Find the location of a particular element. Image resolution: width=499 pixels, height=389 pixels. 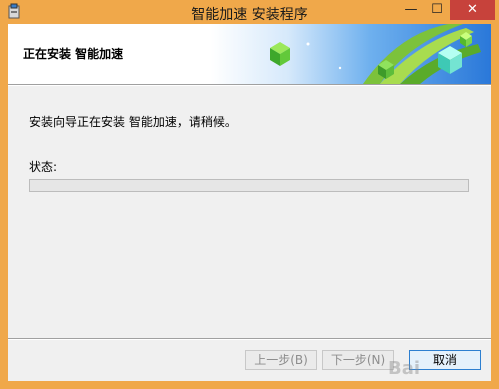

header-separator is located at coordinates (249, 85).